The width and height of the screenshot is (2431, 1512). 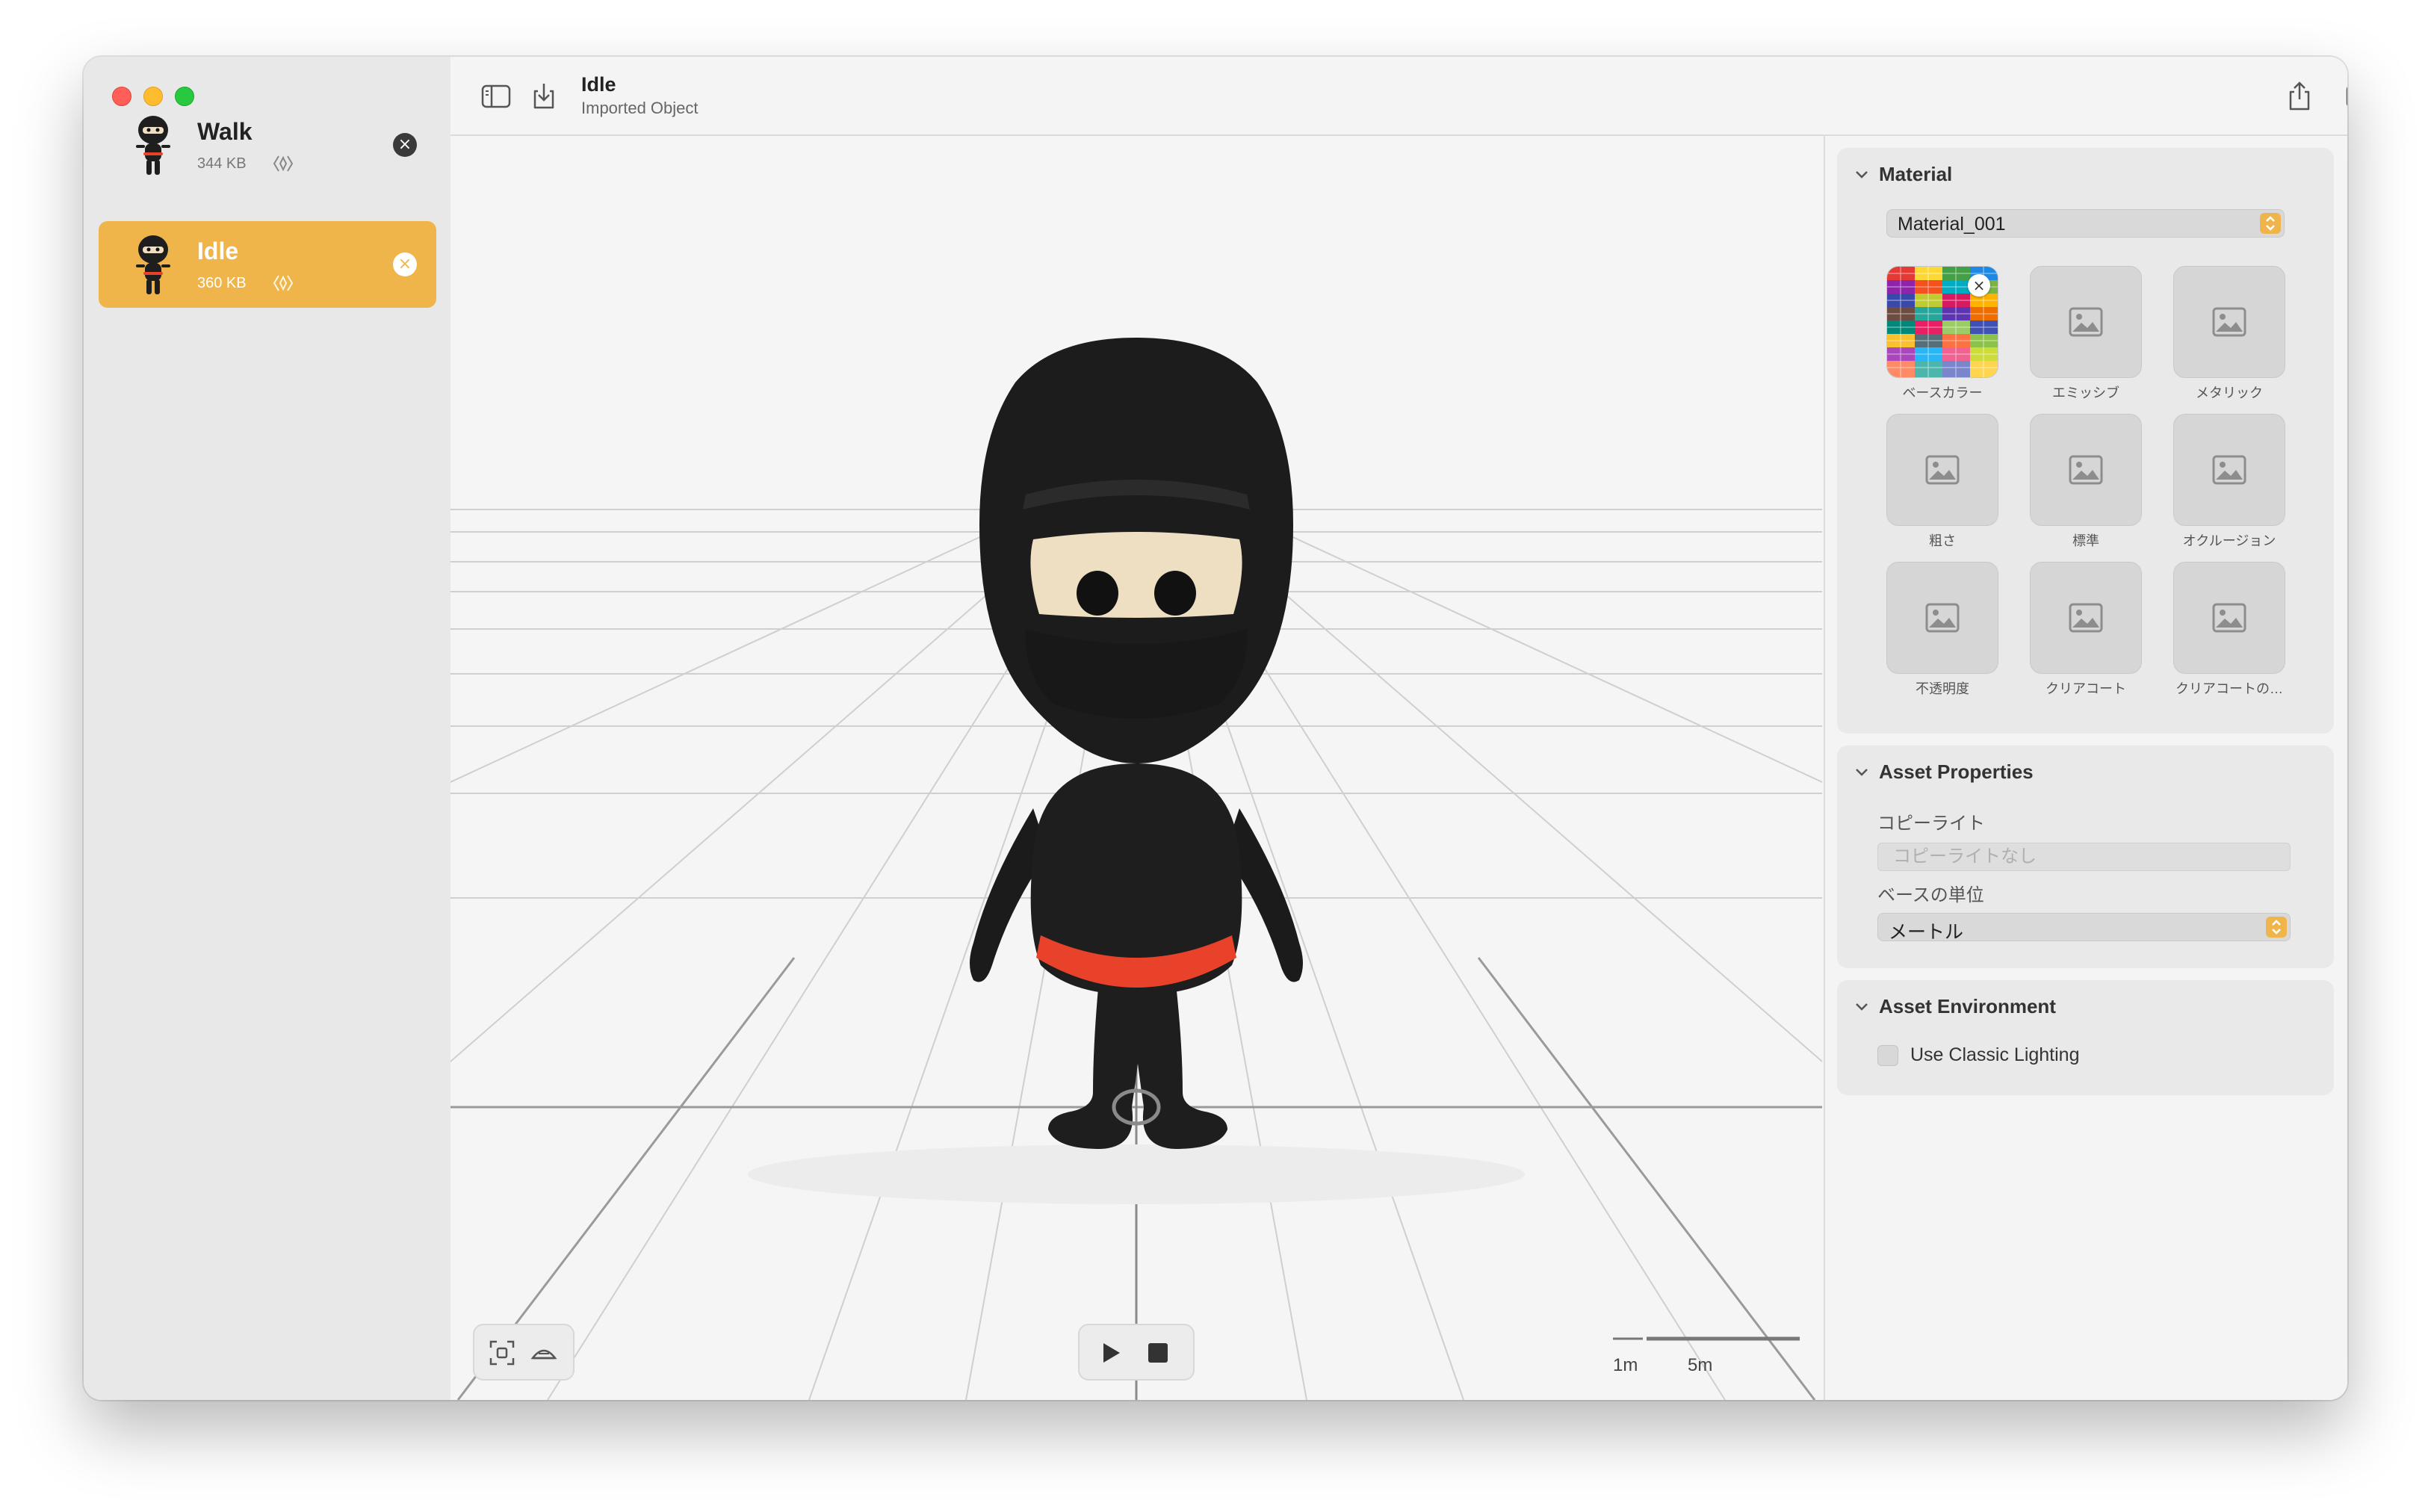 What do you see at coordinates (2085, 224) in the screenshot?
I see `material-select: Material_001` at bounding box center [2085, 224].